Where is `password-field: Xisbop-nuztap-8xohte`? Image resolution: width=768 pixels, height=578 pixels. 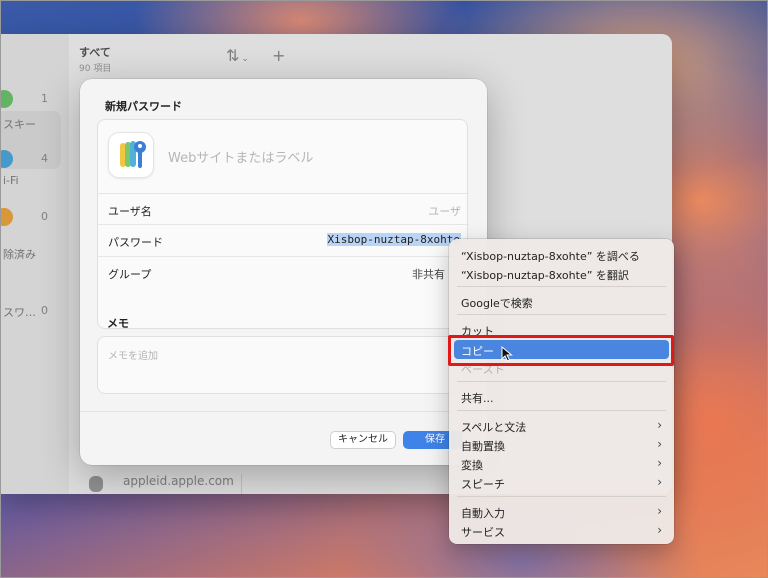
password-field: Xisbop-nuztap-8xohte is located at coordinates (393, 239).